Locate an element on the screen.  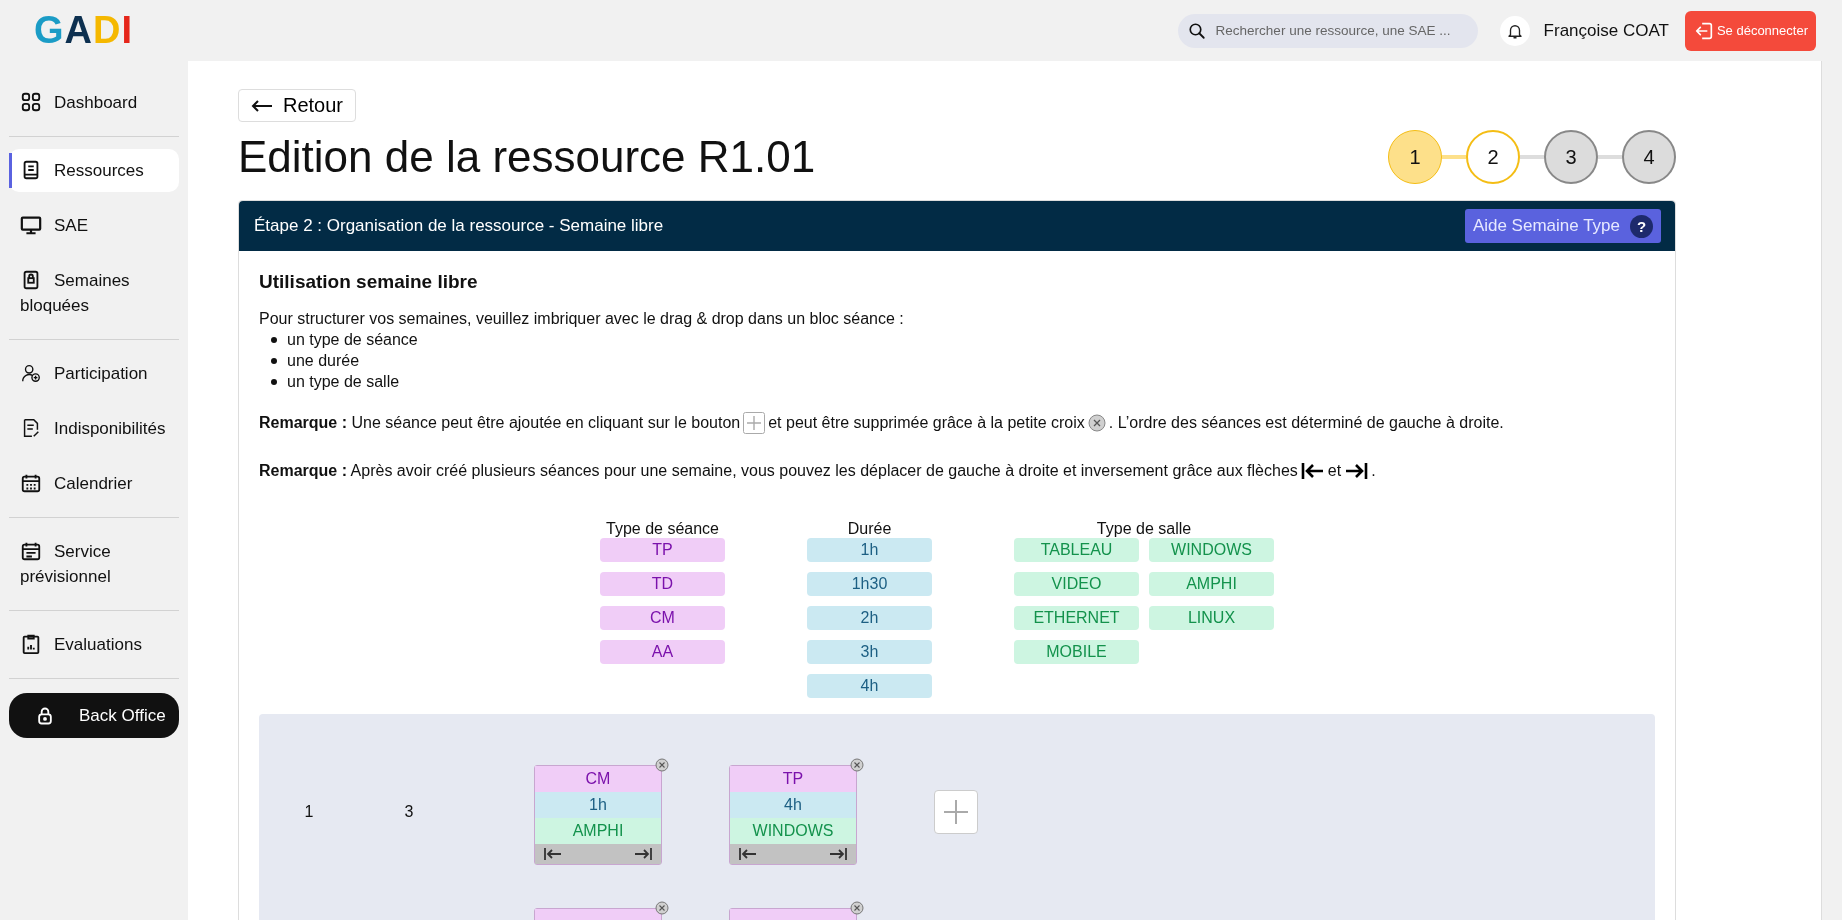
draggable-tag: TD is located at coordinates (662, 584).